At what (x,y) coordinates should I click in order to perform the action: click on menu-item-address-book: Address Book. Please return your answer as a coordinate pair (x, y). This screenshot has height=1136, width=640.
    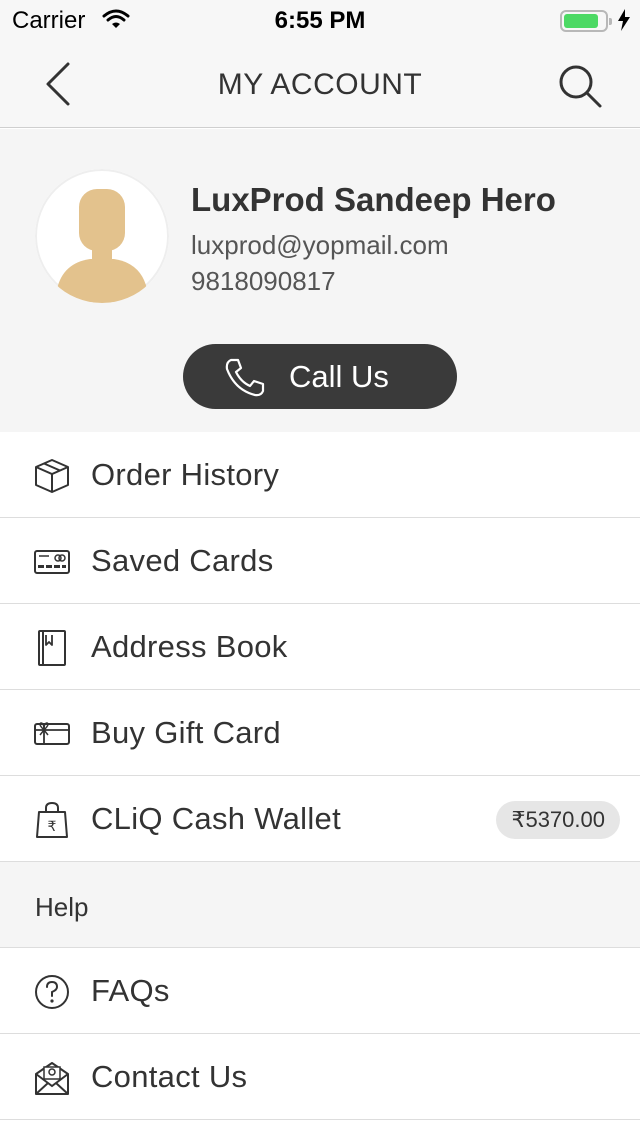
    Looking at the image, I should click on (320, 647).